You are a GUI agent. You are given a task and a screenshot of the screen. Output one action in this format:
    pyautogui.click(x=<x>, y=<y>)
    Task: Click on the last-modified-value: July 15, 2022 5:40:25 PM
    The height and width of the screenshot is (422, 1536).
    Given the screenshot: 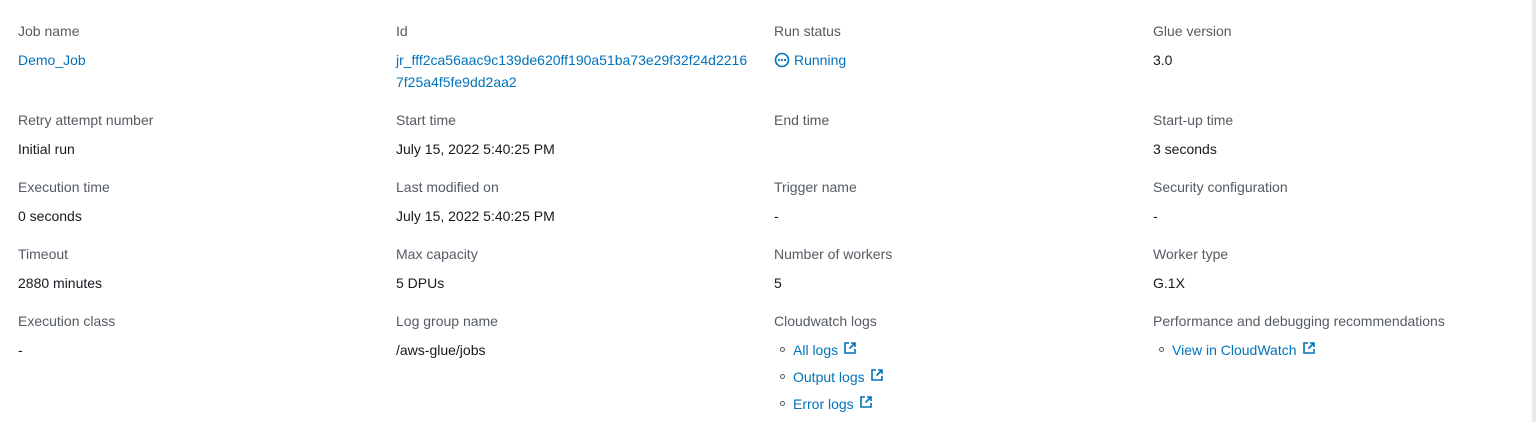 What is the action you would take?
    pyautogui.click(x=475, y=216)
    